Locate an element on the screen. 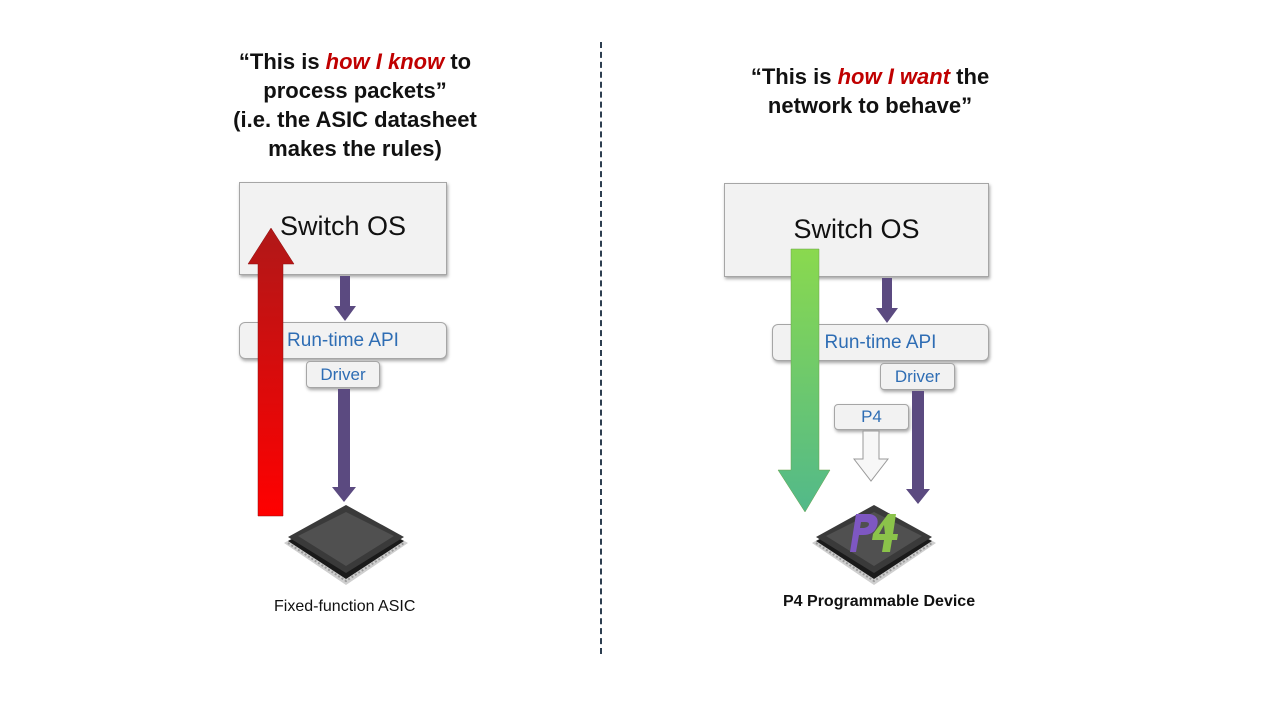 The height and width of the screenshot is (720, 1280). p4-program-box: P4 is located at coordinates (871, 417).